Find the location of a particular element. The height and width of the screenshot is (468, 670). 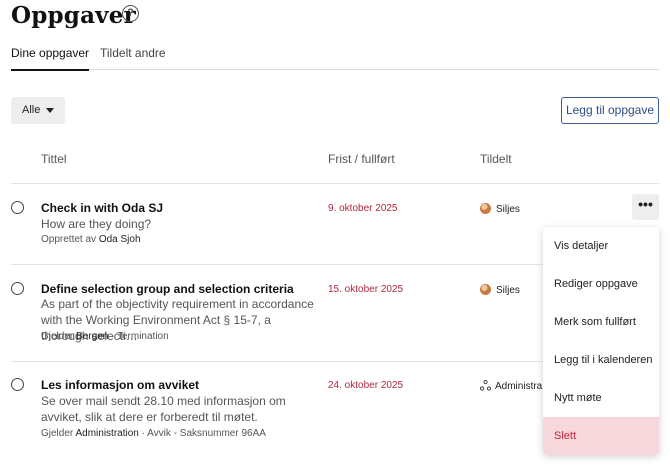

filter-dropdown: Alle is located at coordinates (38, 110).